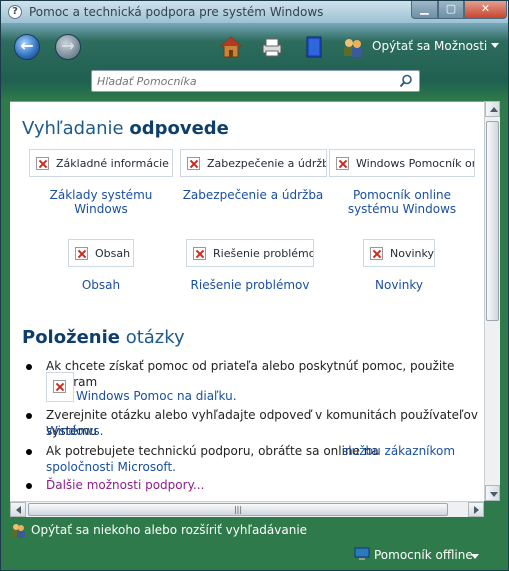 This screenshot has width=509, height=571. I want to click on minimize-button: ▁, so click(424, 10).